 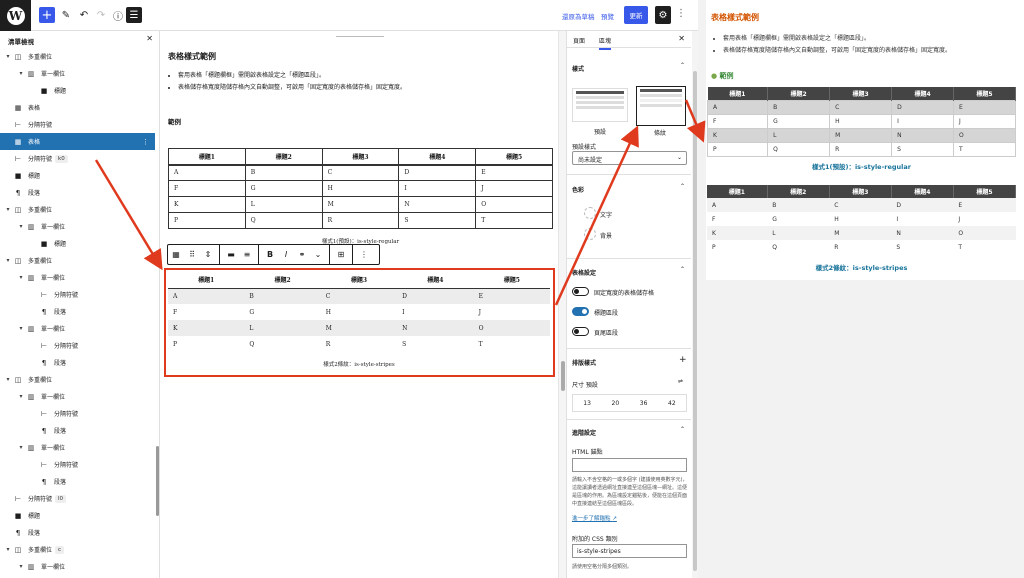 What do you see at coordinates (270, 254) in the screenshot?
I see `bold-icon: B` at bounding box center [270, 254].